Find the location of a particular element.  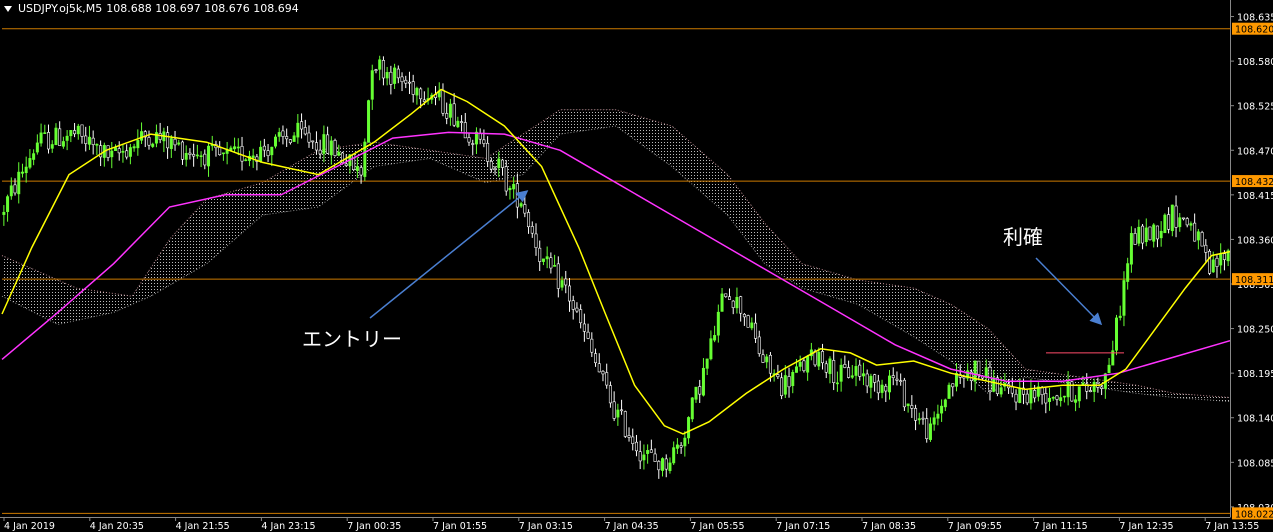

y-tick-label: 108.525 is located at coordinates (1255, 107).